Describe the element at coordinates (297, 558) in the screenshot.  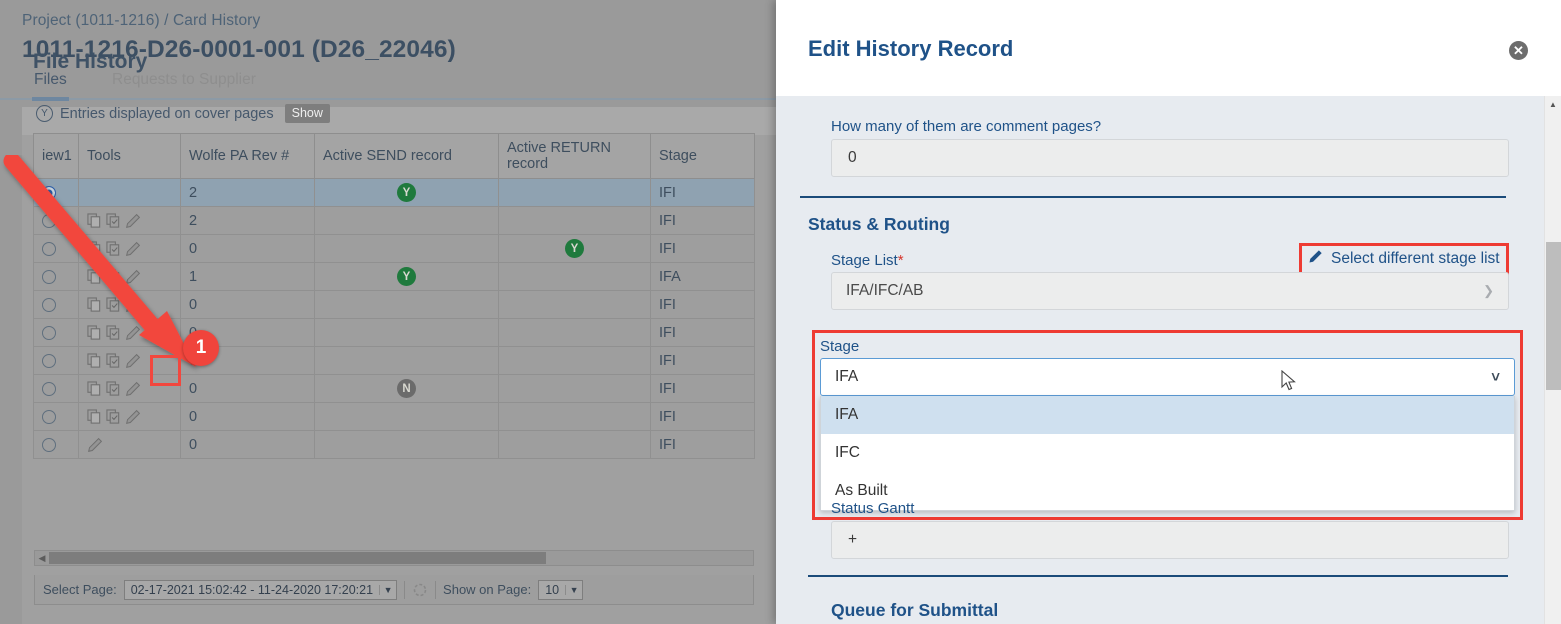
I see `scroll-thumb` at that location.